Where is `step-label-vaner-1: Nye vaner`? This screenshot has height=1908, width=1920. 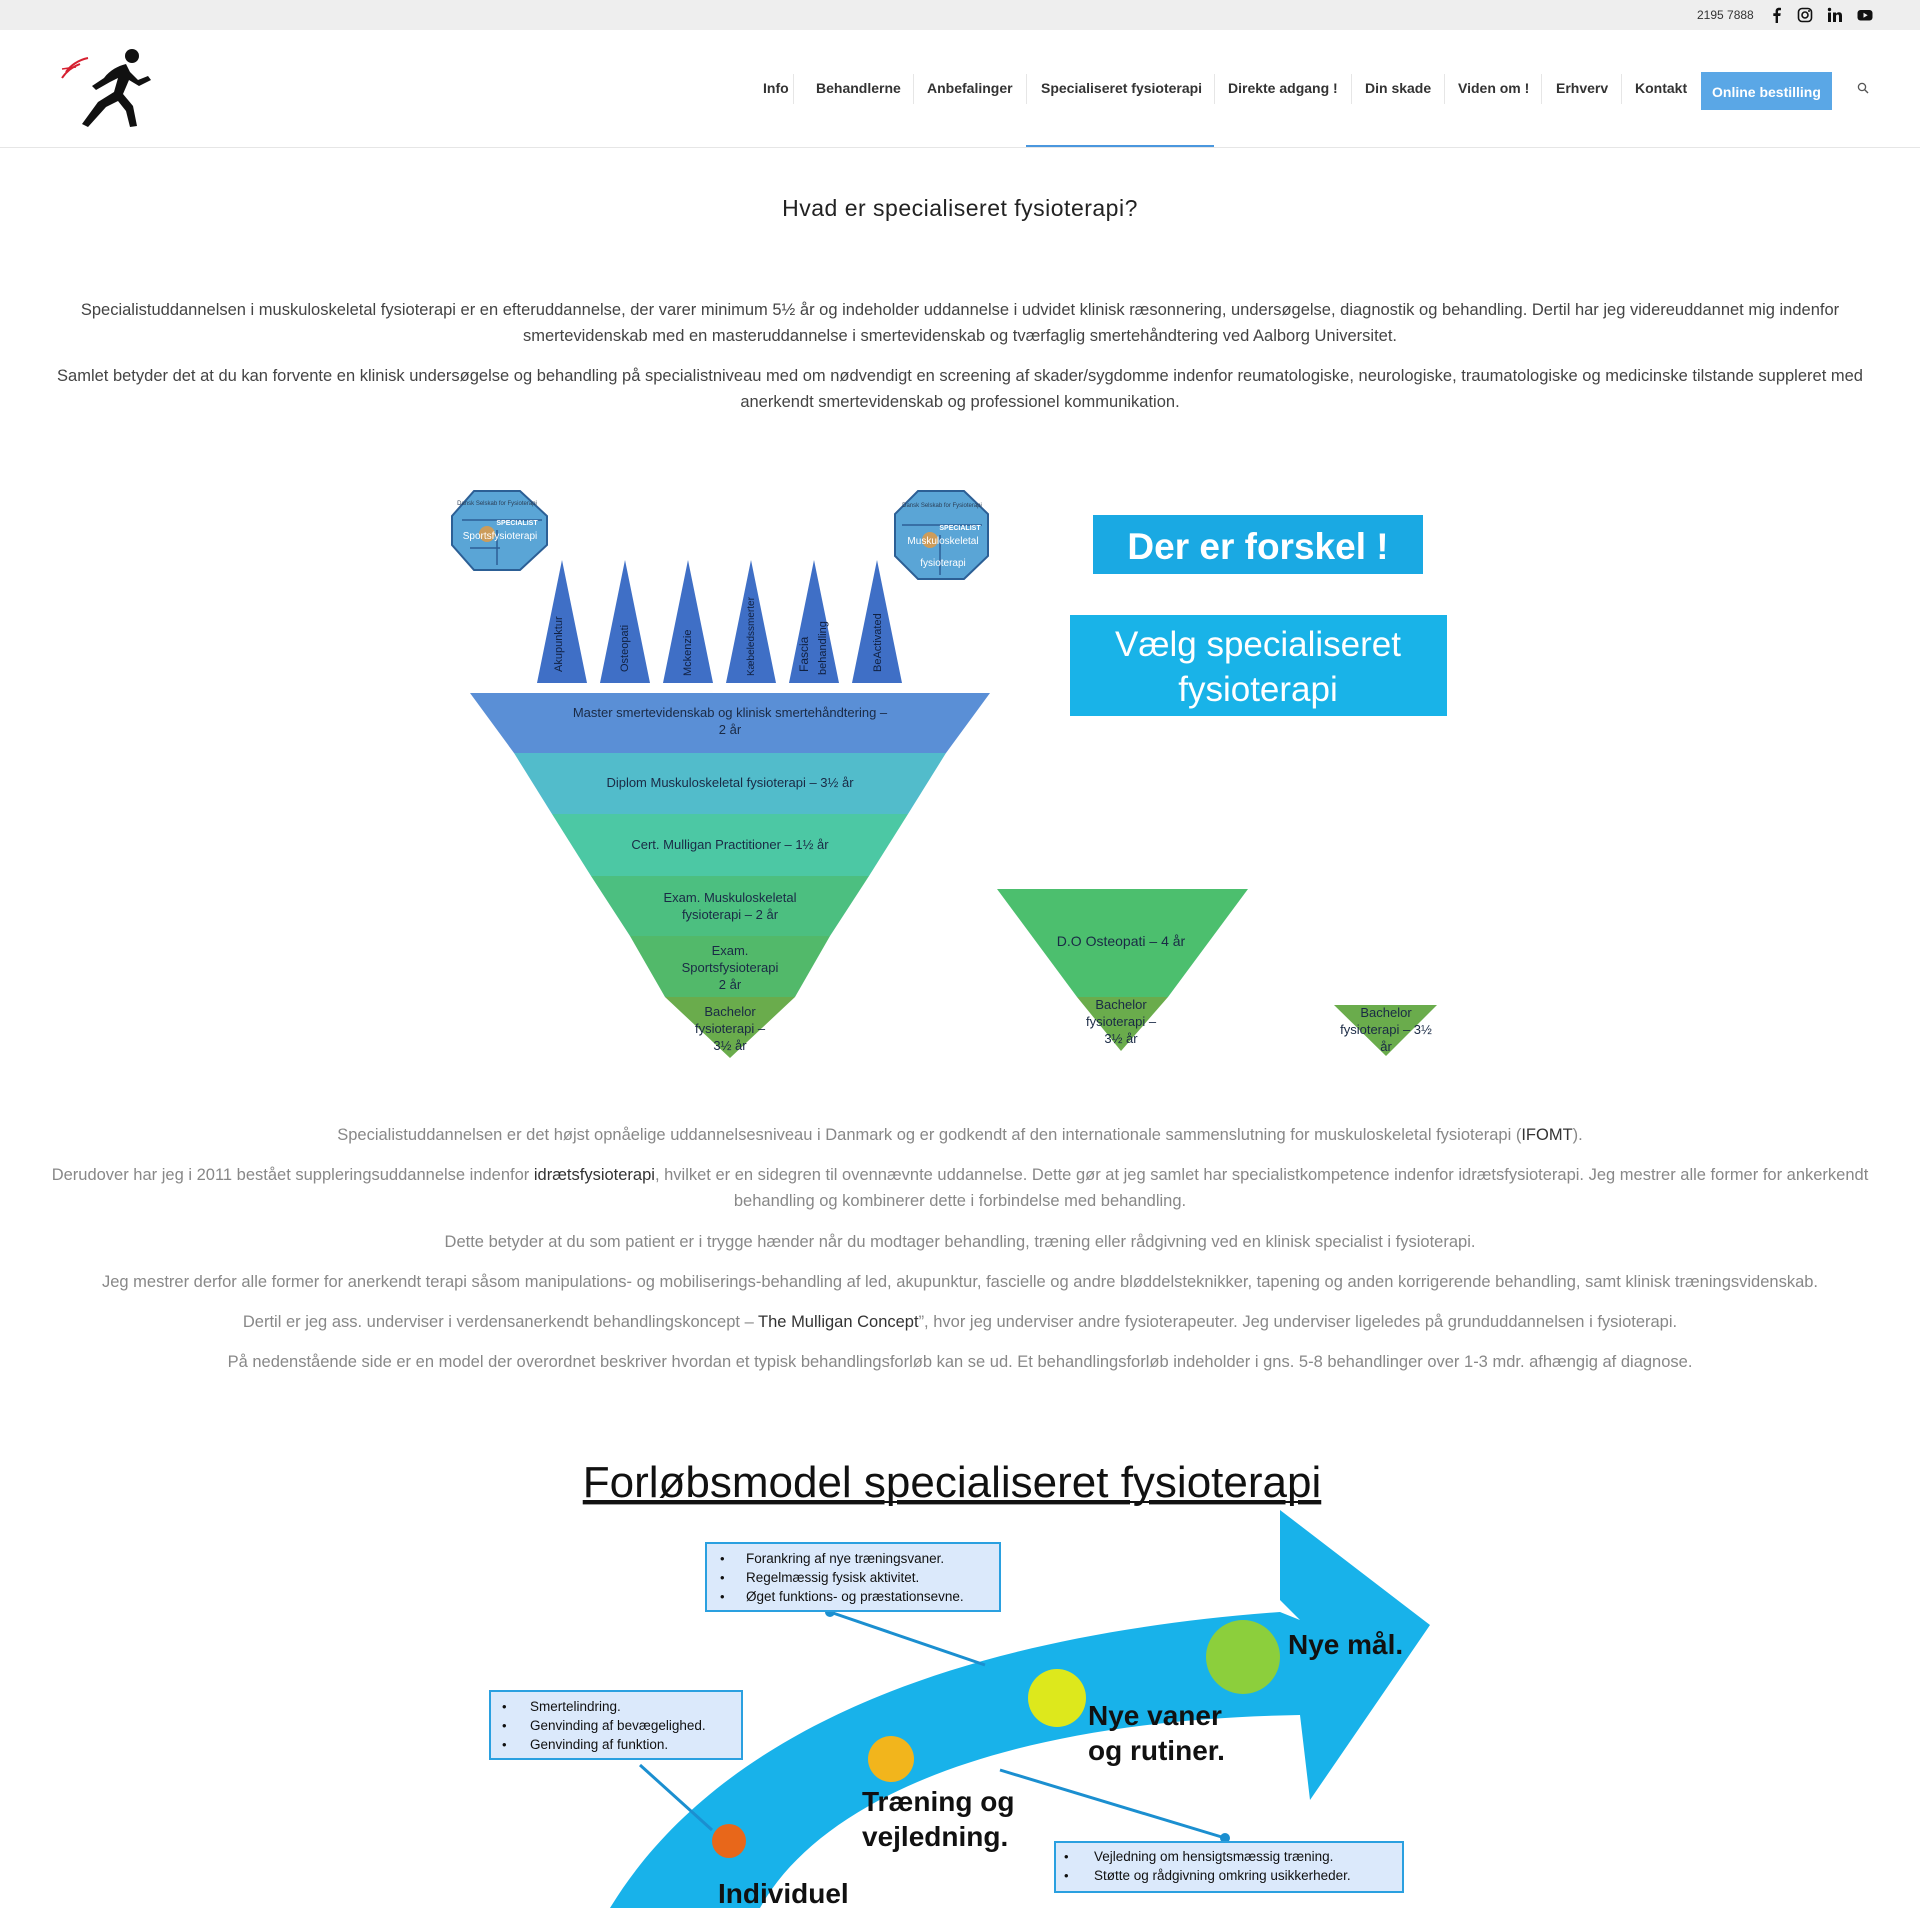 step-label-vaner-1: Nye vaner is located at coordinates (1155, 1715).